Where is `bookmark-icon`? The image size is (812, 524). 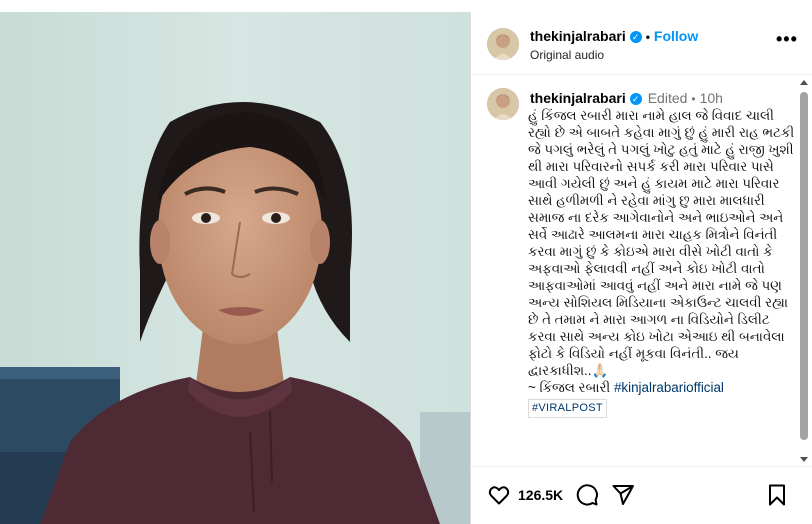
bookmark-icon is located at coordinates (777, 495).